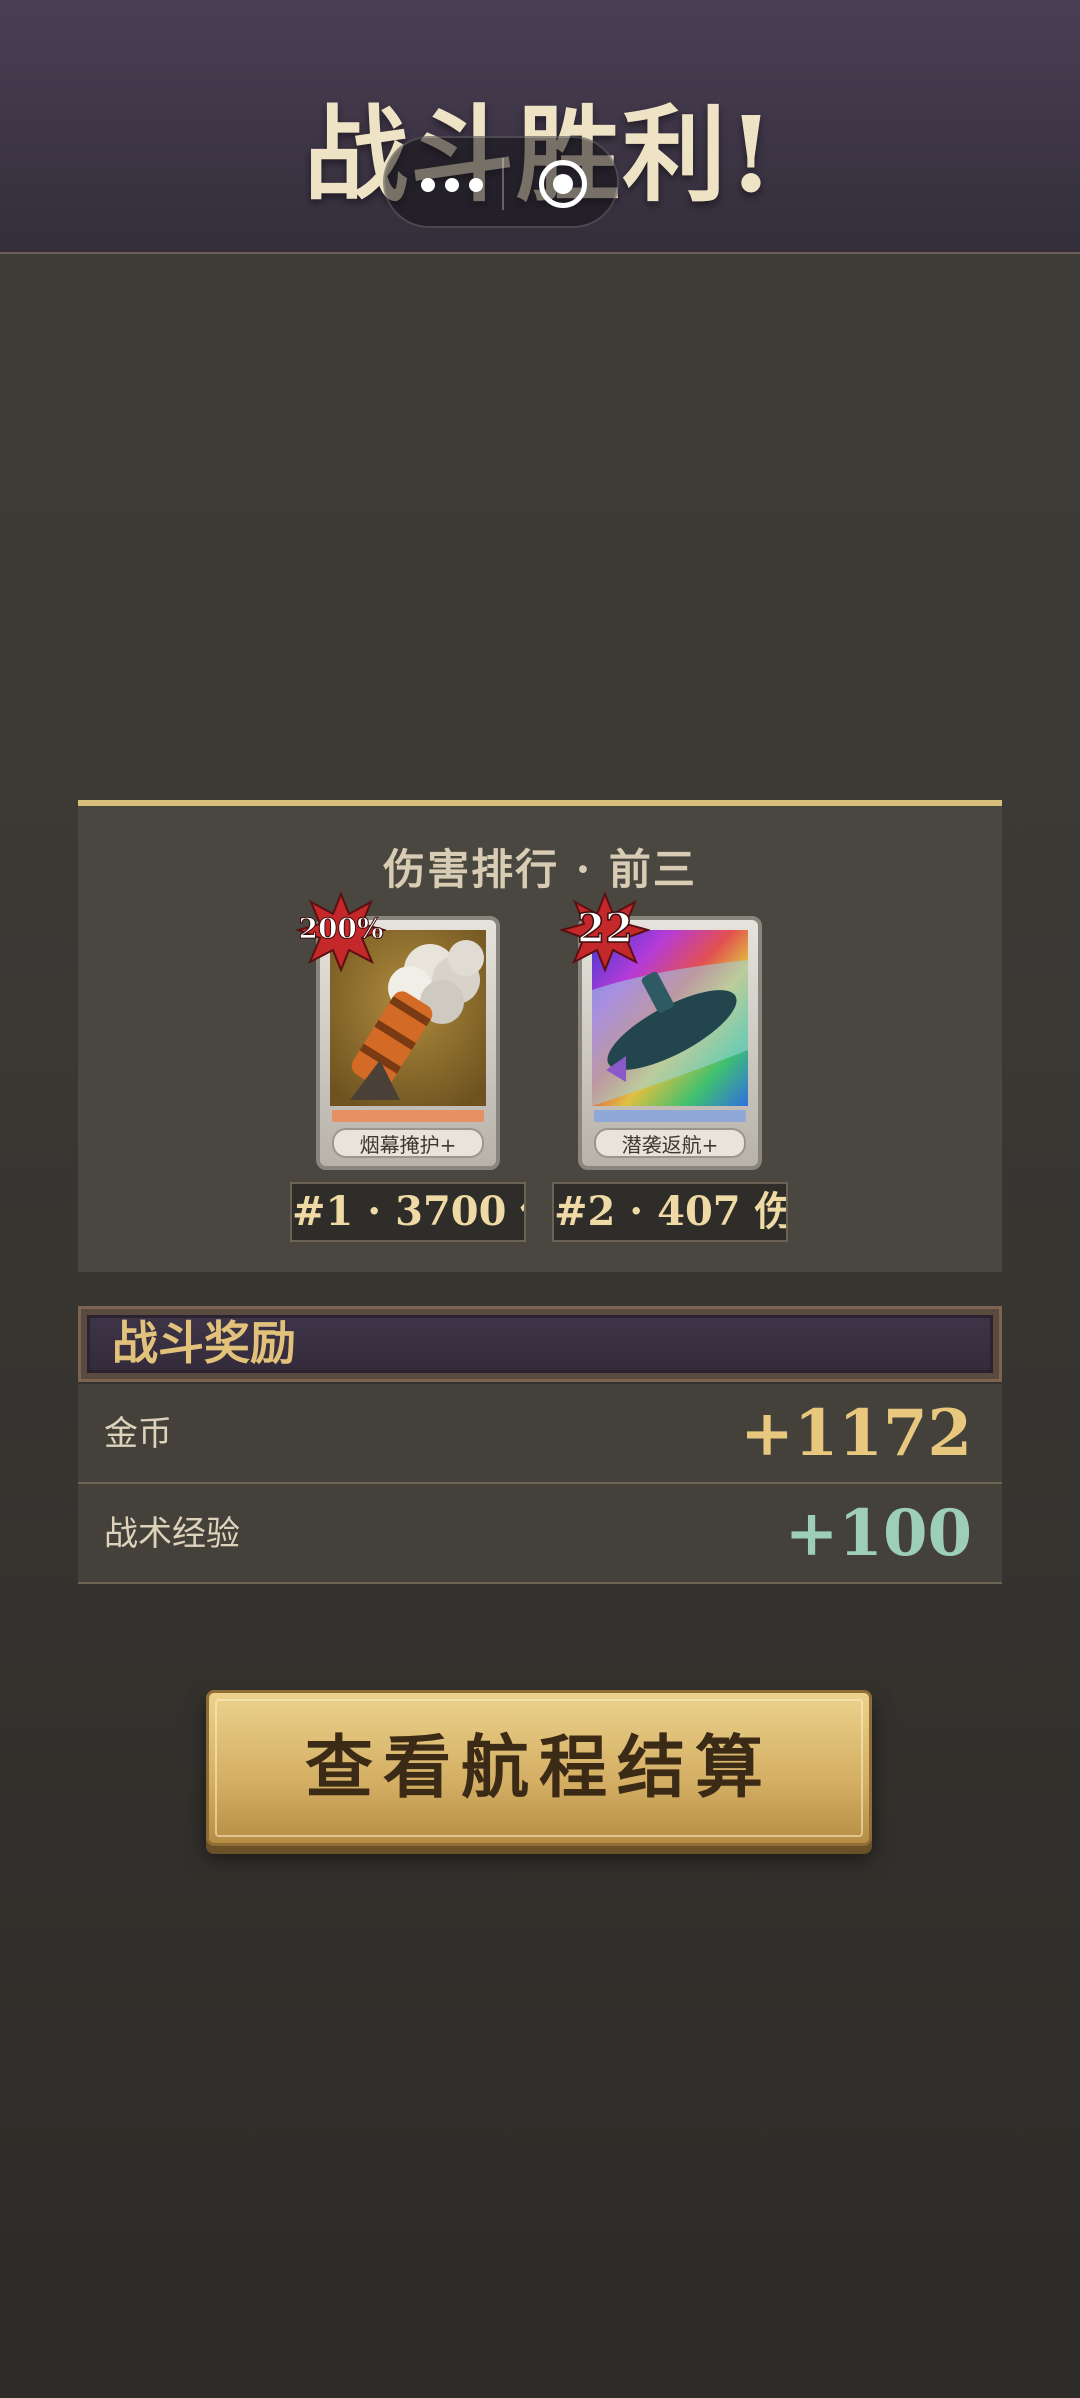  I want to click on header: 战斗胜利!, so click(540, 127).